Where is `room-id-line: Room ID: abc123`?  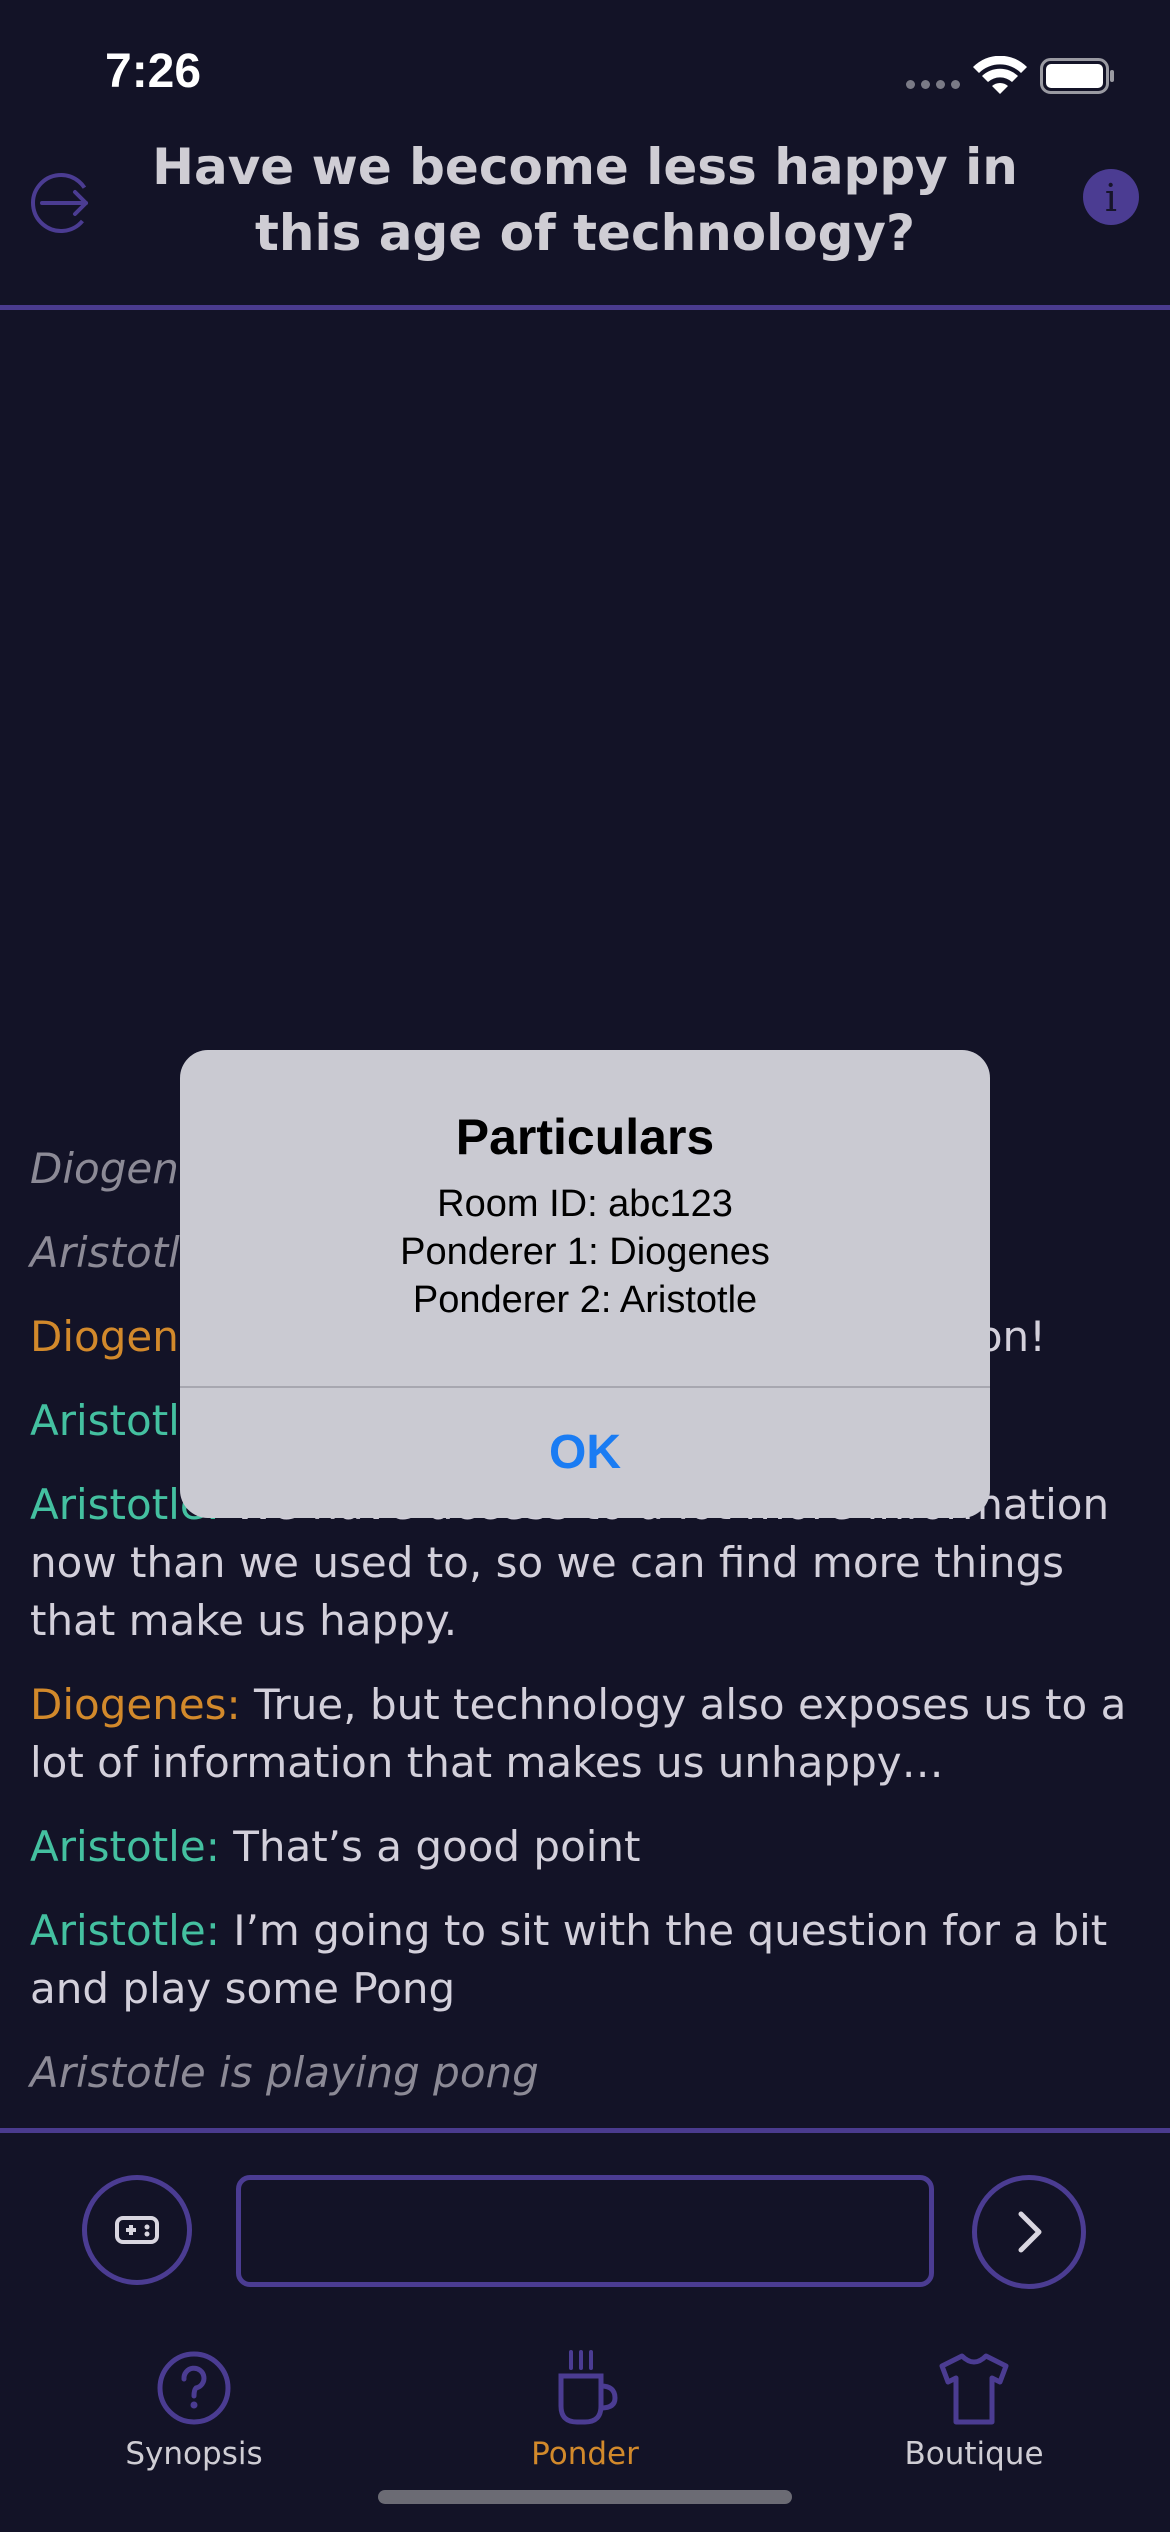 room-id-line: Room ID: abc123 is located at coordinates (585, 1204).